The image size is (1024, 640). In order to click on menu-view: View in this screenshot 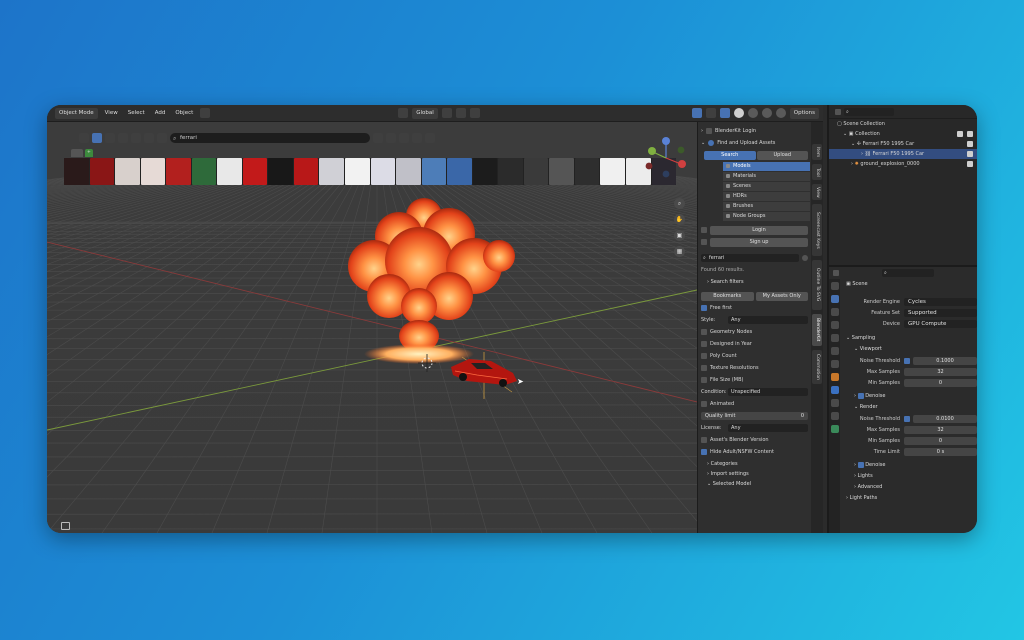, I will do `click(111, 113)`.